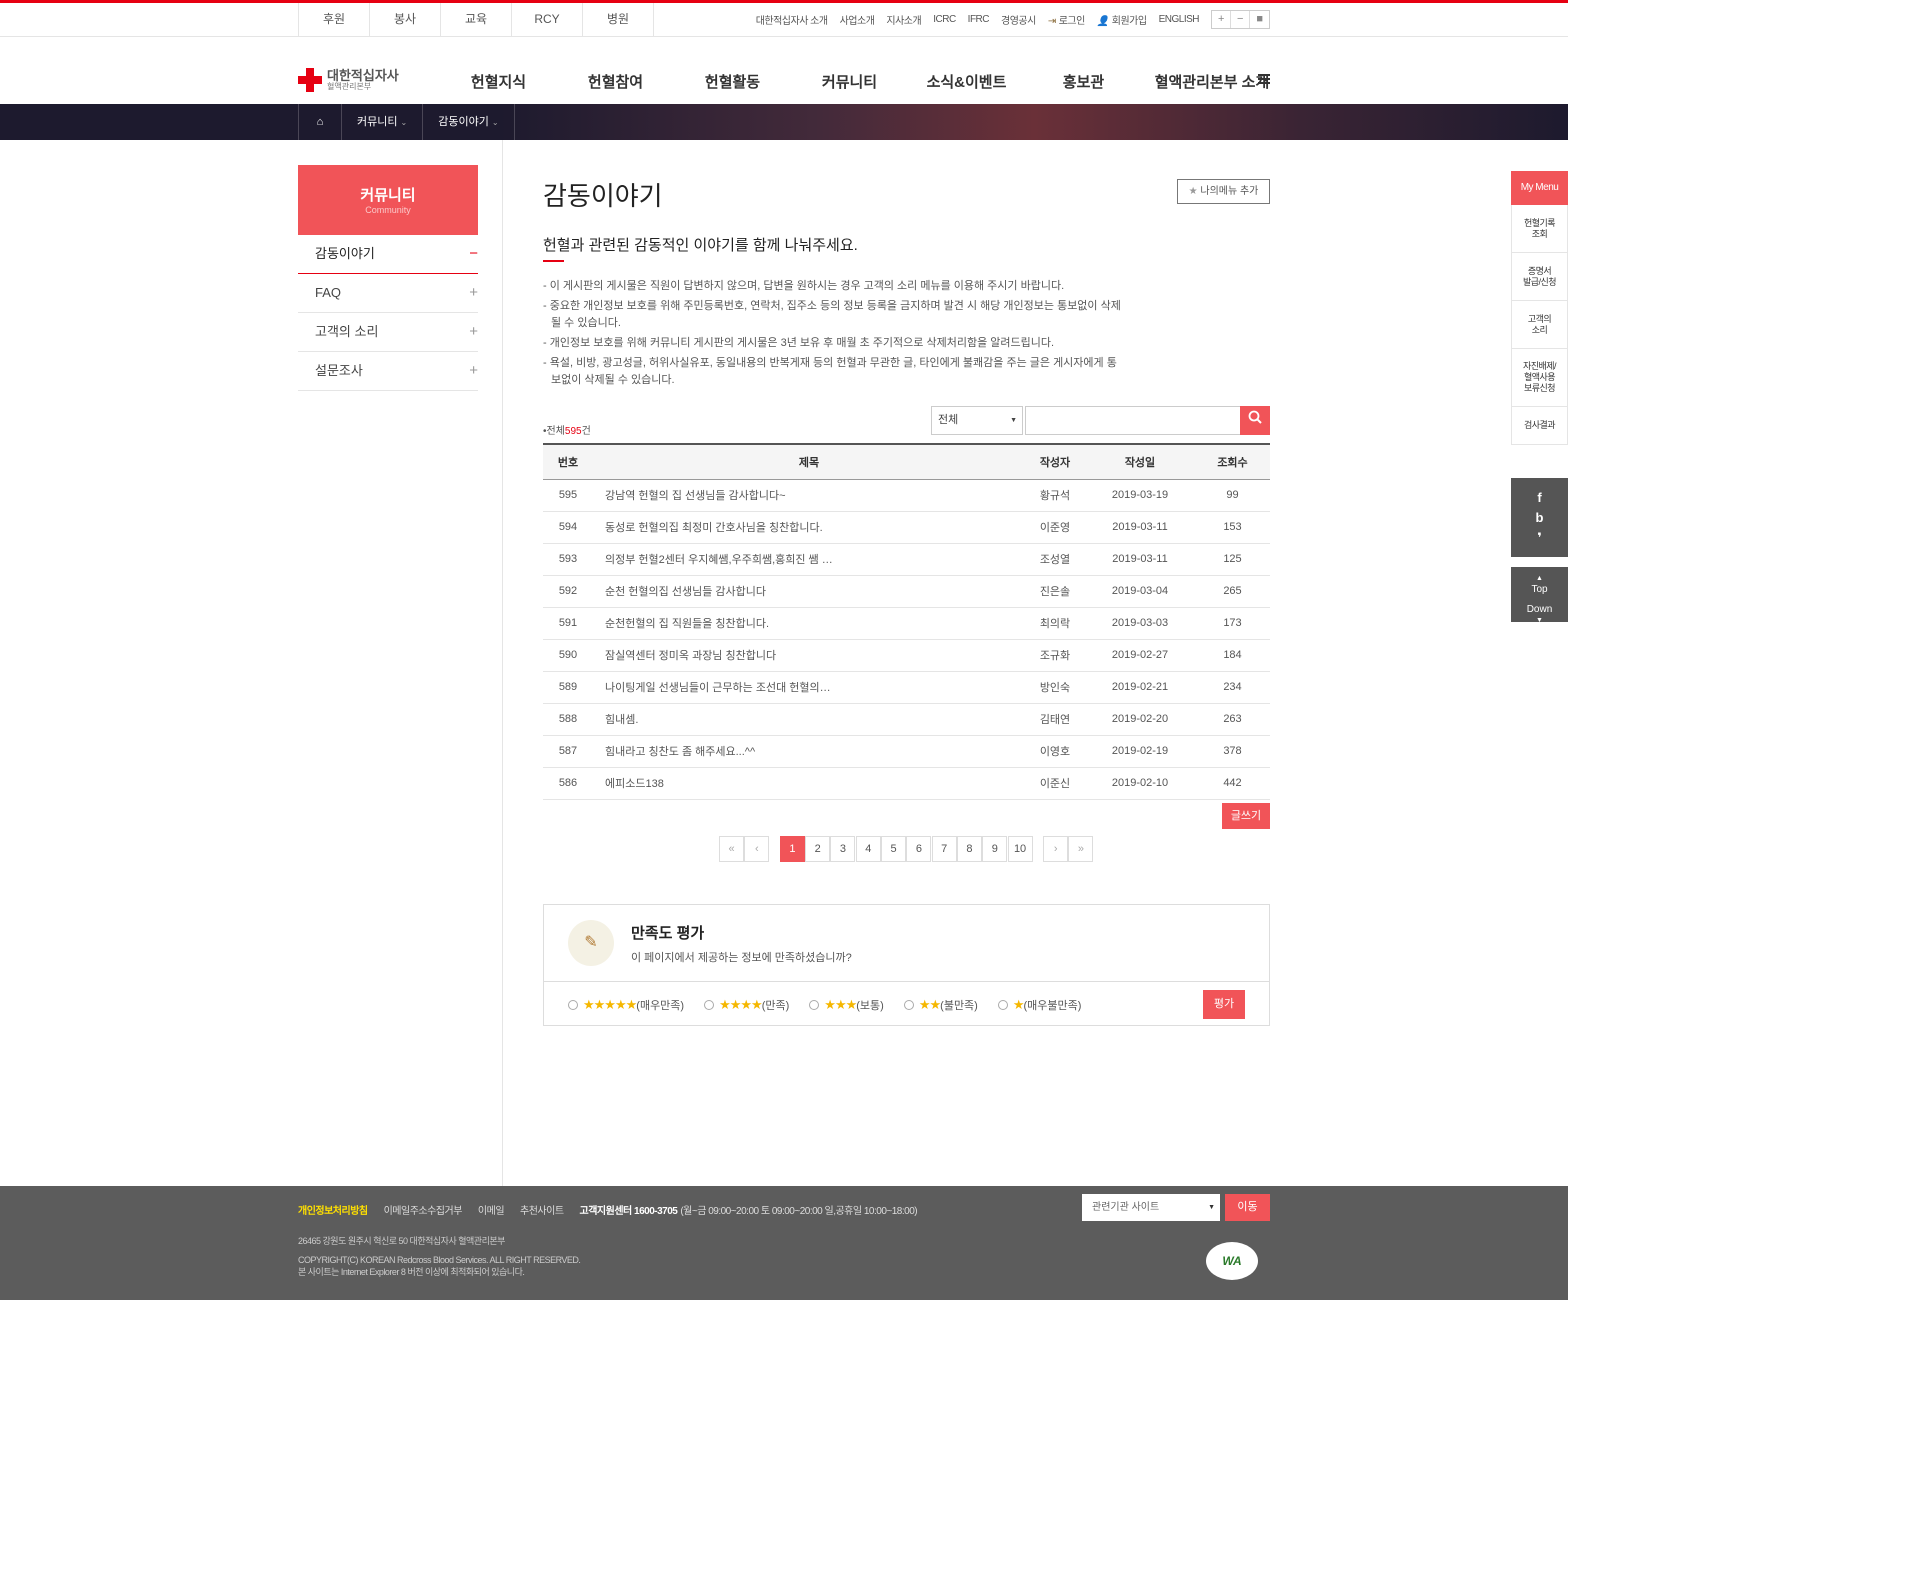 The image size is (1920, 1590). I want to click on survey-option-dissatisfied: ★★ (불만족), so click(940, 1005).